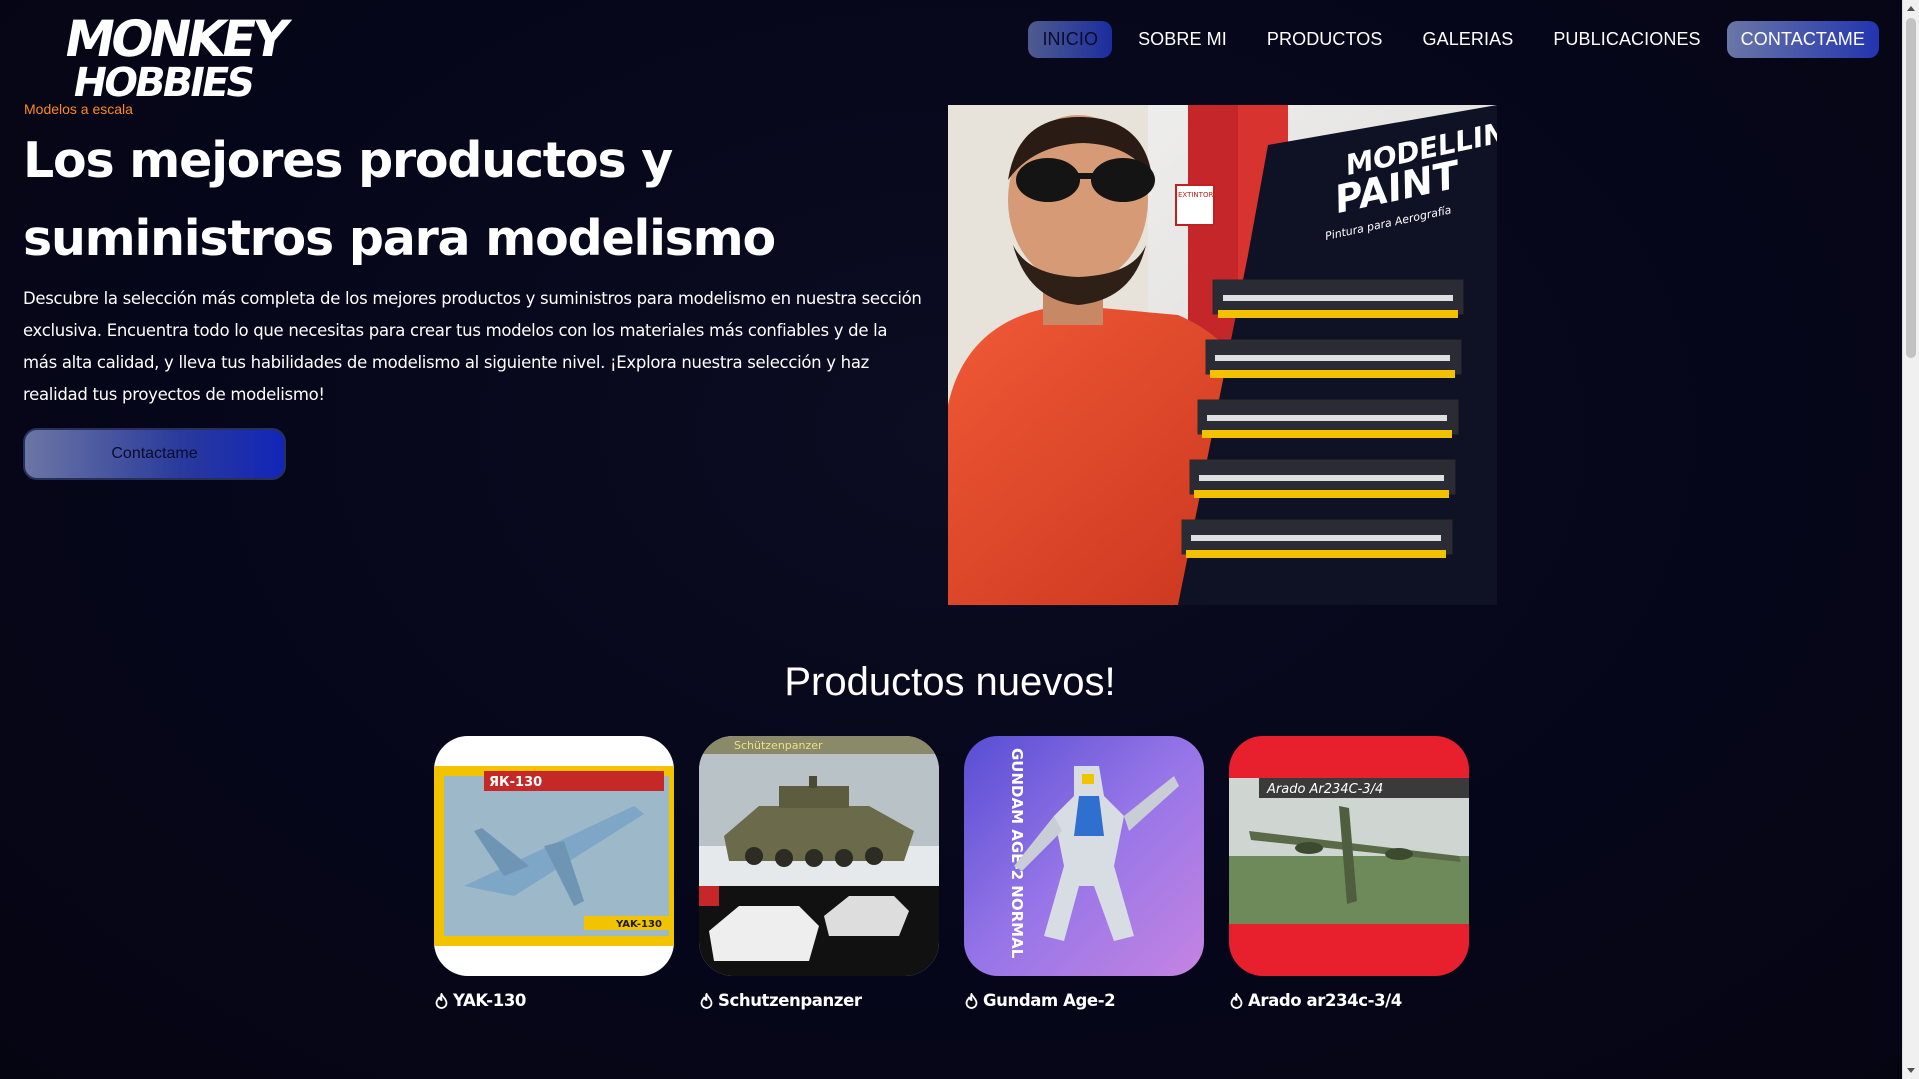  I want to click on product-image-graphic: Schützenpanzer, so click(819, 856).